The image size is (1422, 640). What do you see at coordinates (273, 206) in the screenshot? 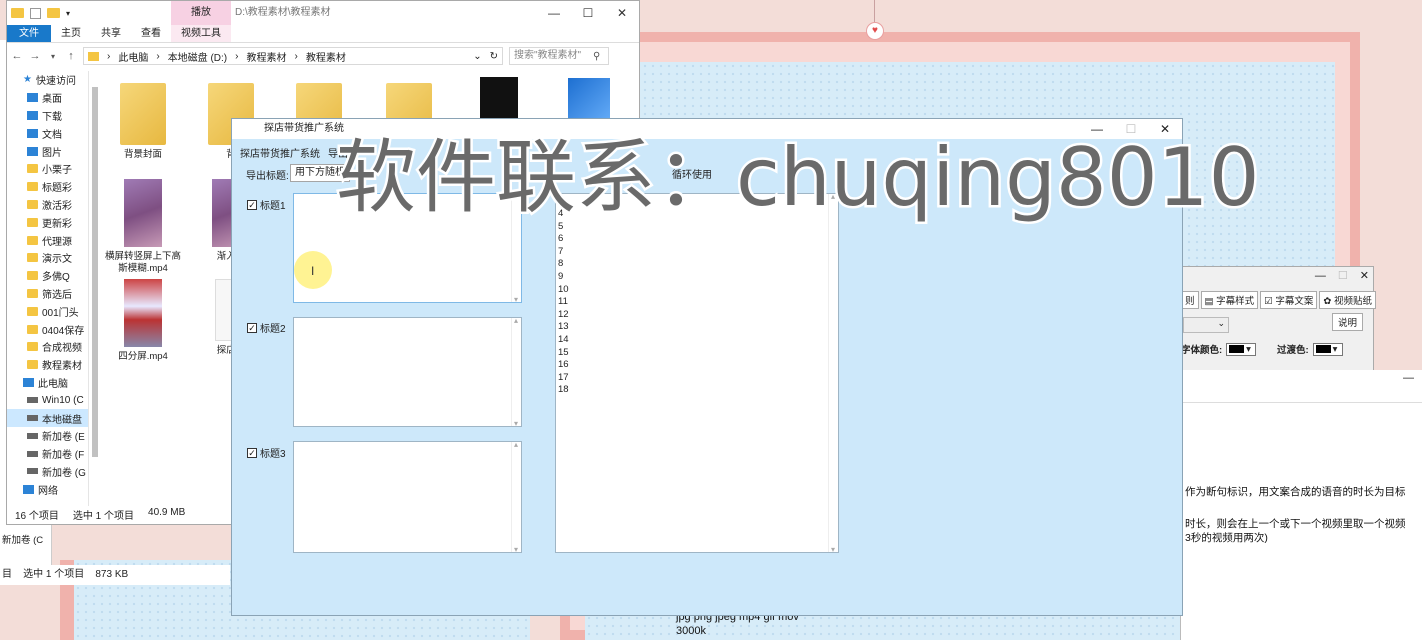
I see `title1-label: 标题1` at bounding box center [273, 206].